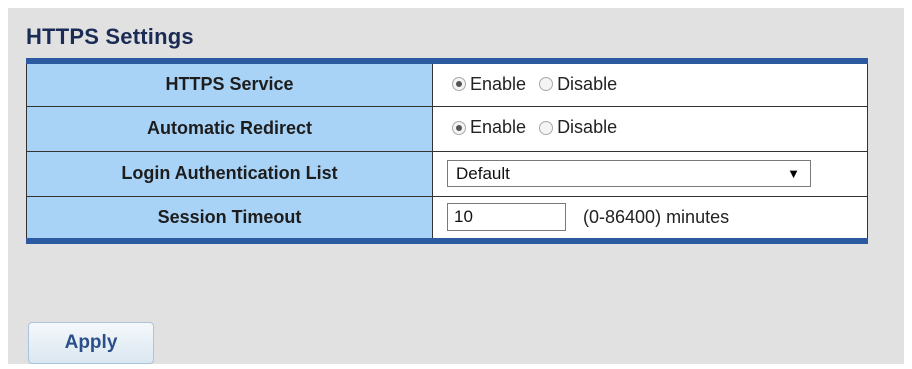  Describe the element at coordinates (229, 84) in the screenshot. I see `https-service-label: HTTPS Service` at that location.